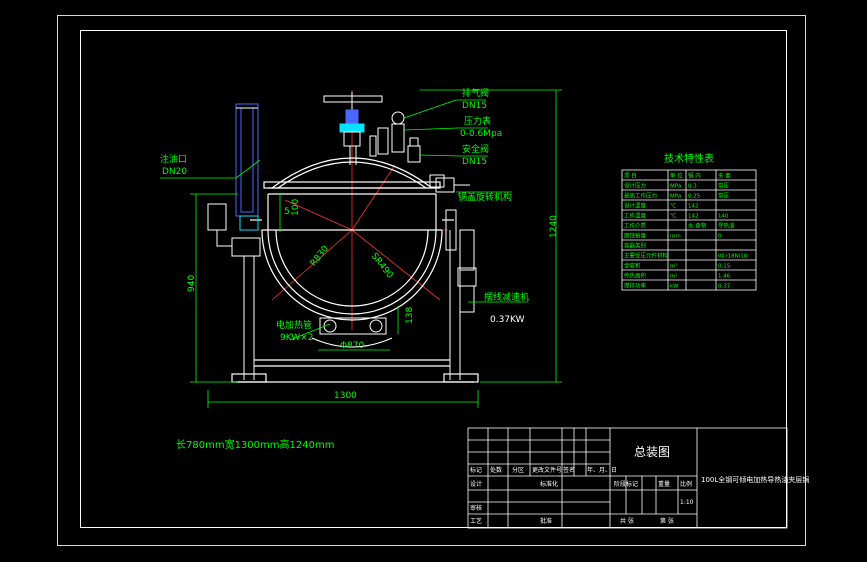  I want to click on dim-138: 138, so click(410, 315).